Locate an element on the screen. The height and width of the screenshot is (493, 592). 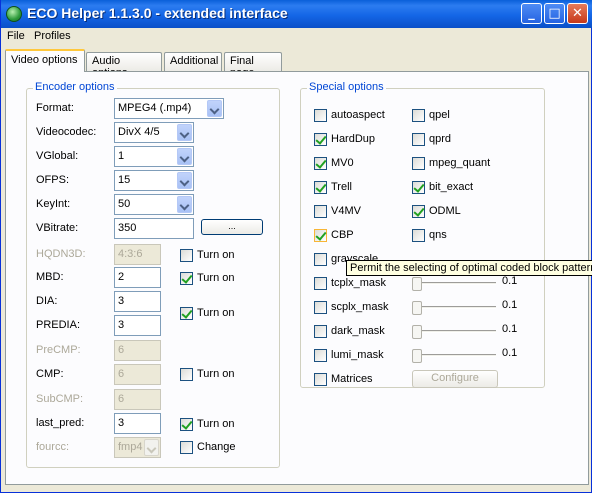
dark-mask-slider is located at coordinates (454, 332).